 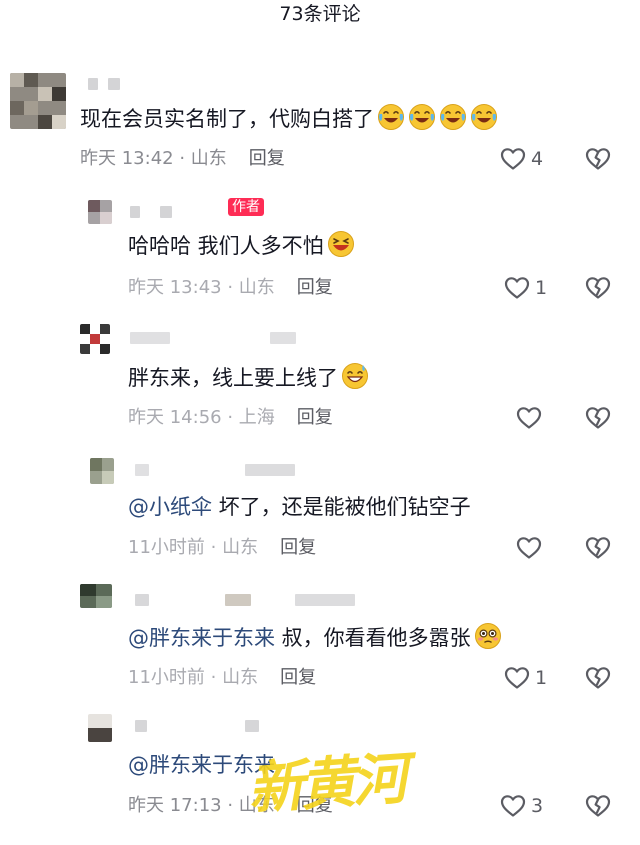 What do you see at coordinates (241, 245) in the screenshot?
I see `comment-text: 哈哈哈 我们人多不怕` at bounding box center [241, 245].